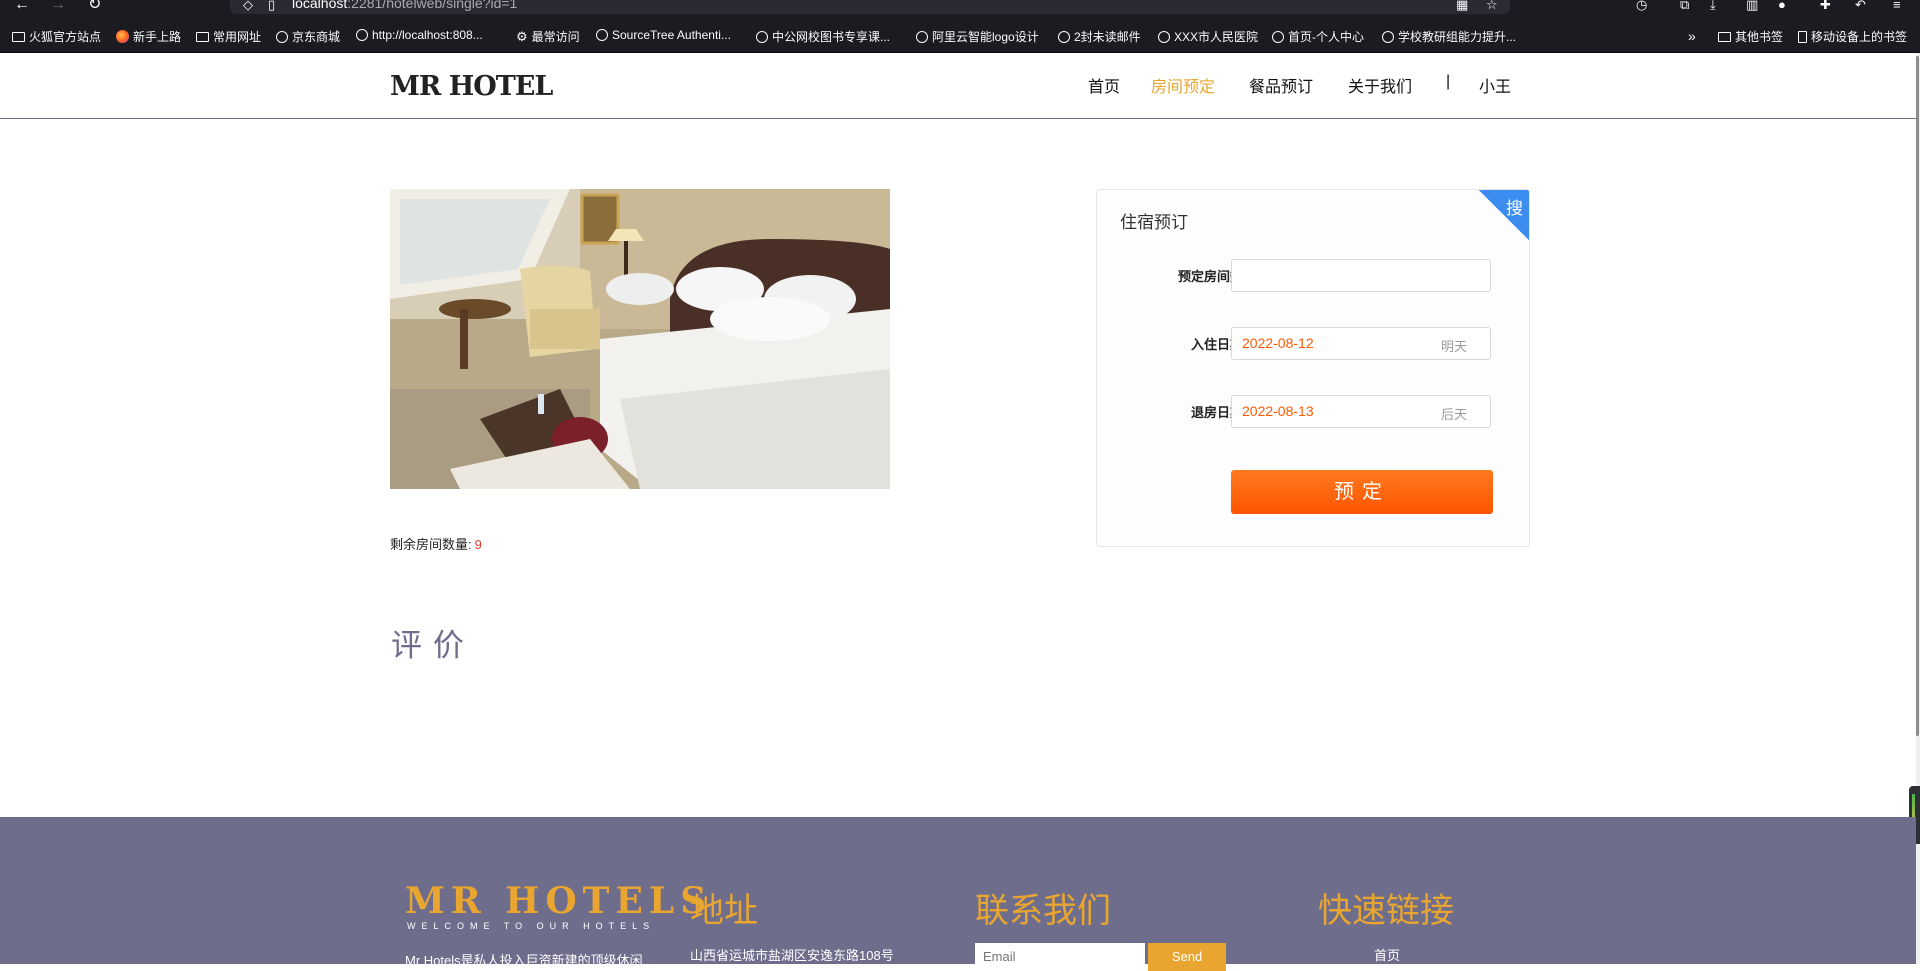 Image resolution: width=1920 pixels, height=971 pixels. What do you see at coordinates (148, 36) in the screenshot?
I see `bookmark-item: 新手上路` at bounding box center [148, 36].